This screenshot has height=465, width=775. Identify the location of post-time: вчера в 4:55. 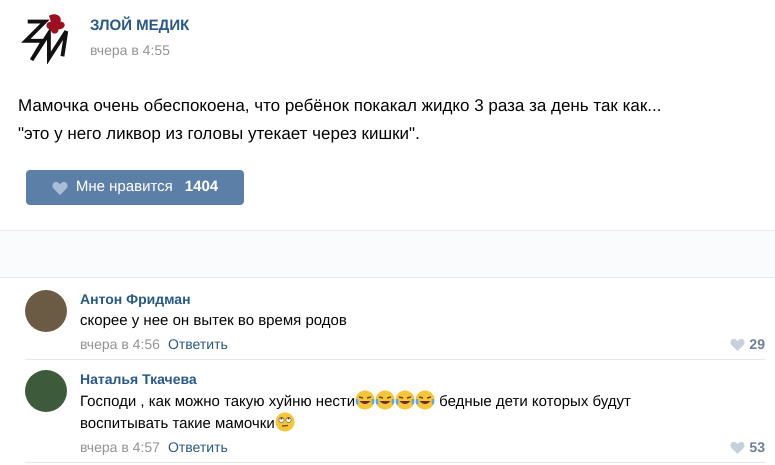
(130, 50).